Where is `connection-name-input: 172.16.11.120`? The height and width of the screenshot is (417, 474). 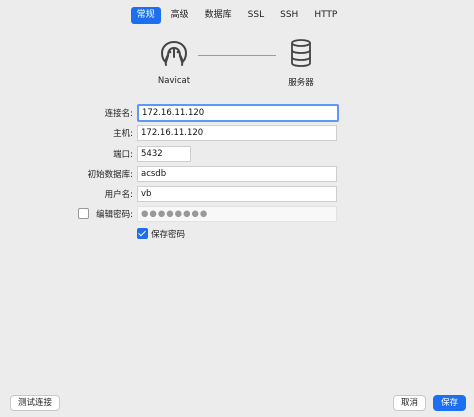
connection-name-input: 172.16.11.120 is located at coordinates (238, 113).